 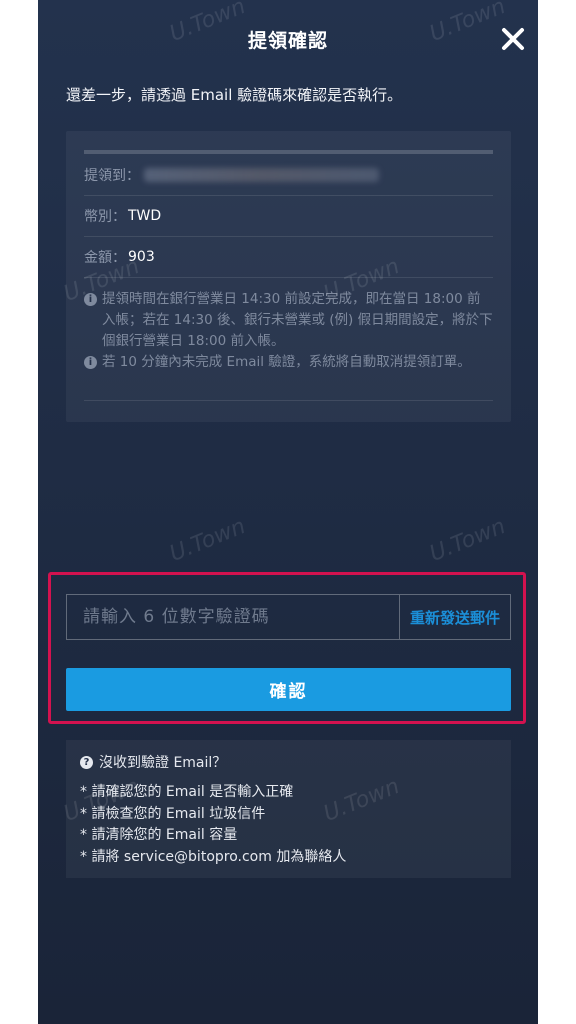 I want to click on close-icon, so click(x=513, y=39).